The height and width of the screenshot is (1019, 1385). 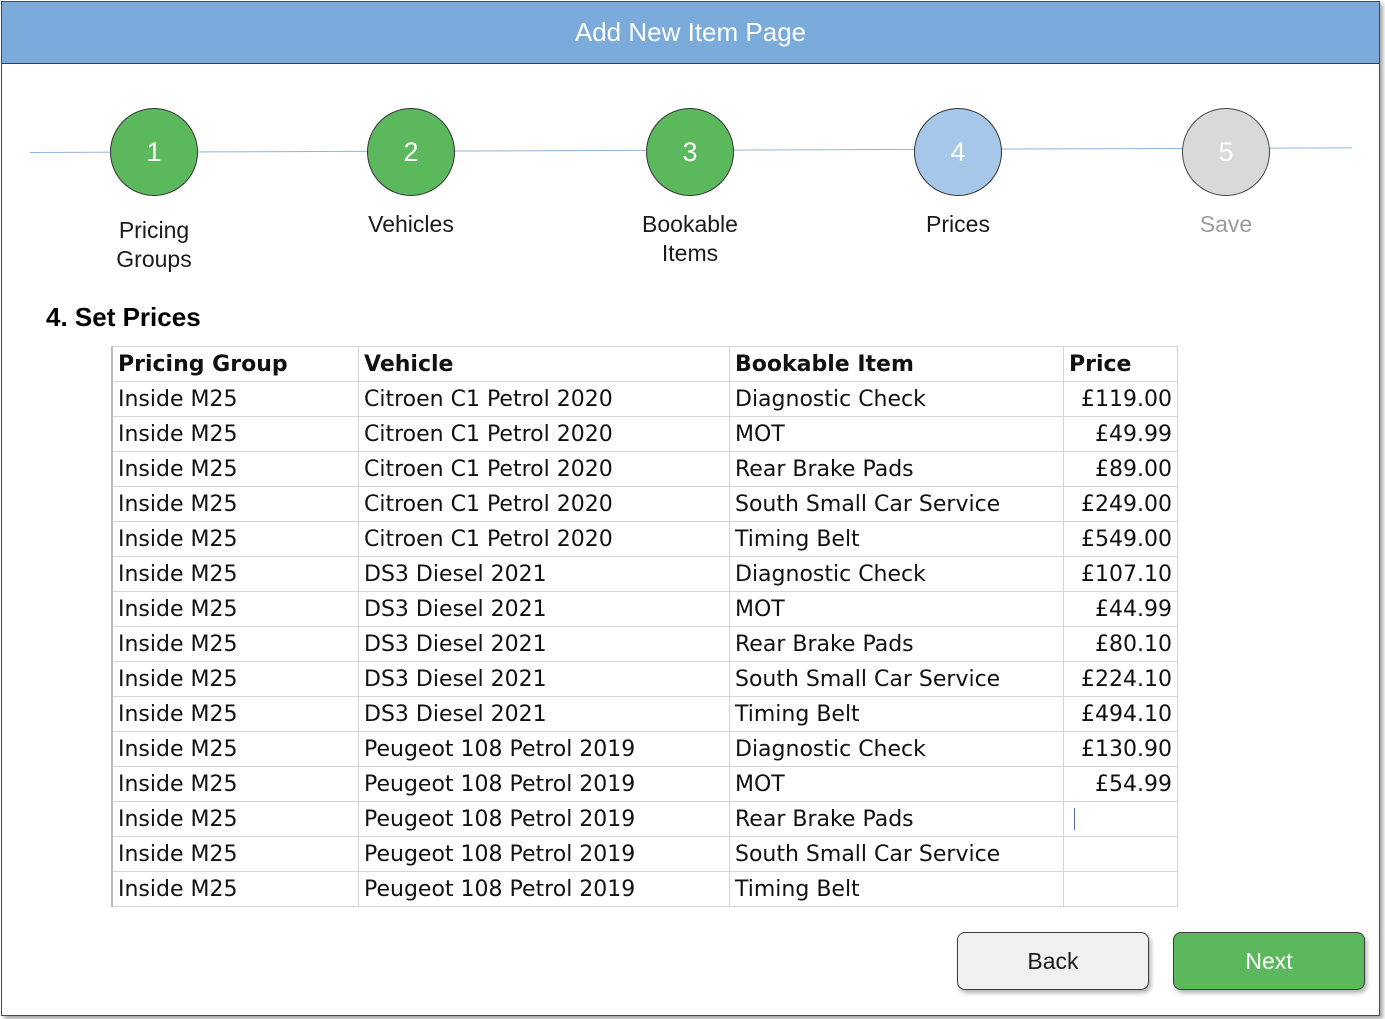 What do you see at coordinates (896, 364) in the screenshot?
I see `column-header-bookable-item: Bookable Item` at bounding box center [896, 364].